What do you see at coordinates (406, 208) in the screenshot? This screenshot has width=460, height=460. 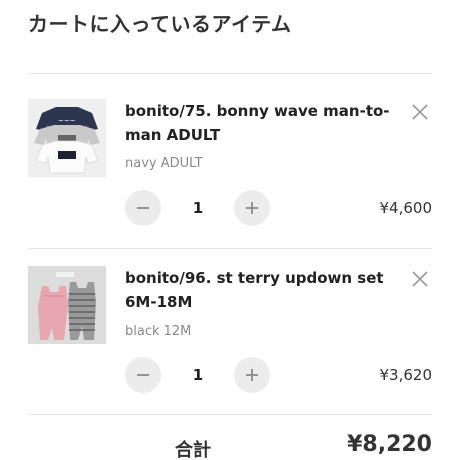 I see `item-price: ¥4,600` at bounding box center [406, 208].